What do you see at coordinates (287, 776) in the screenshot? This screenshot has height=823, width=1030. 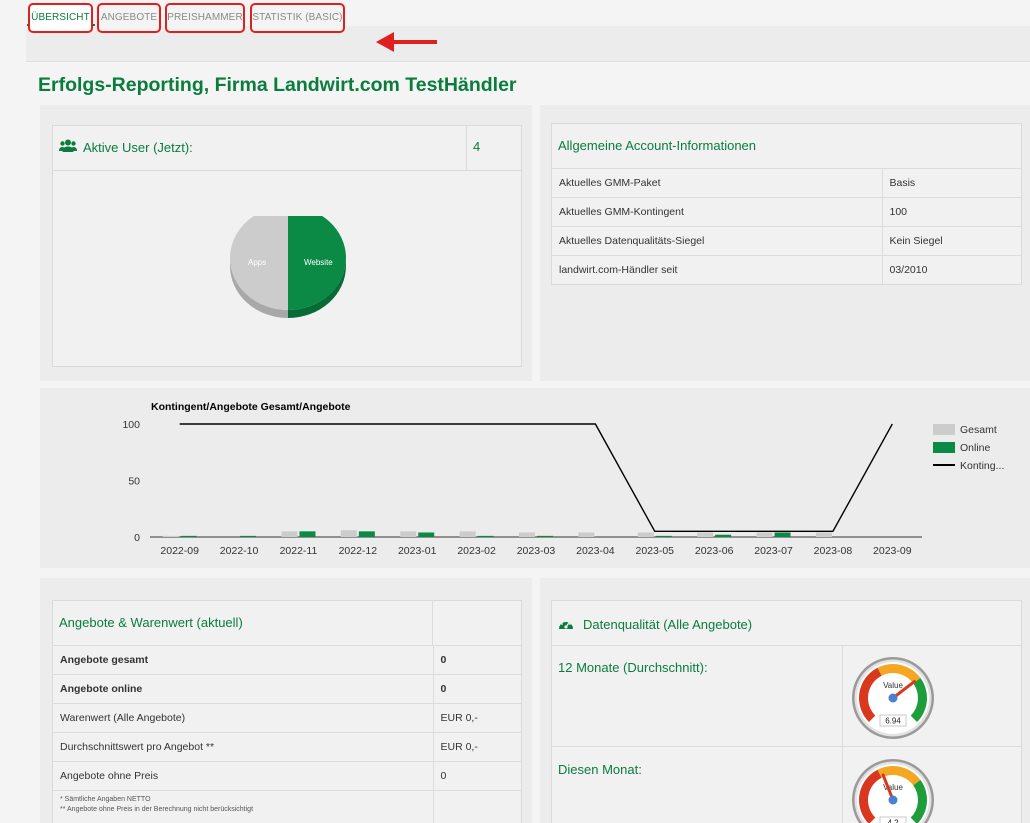 I see `table-row: Angebote ohne Preis 0` at bounding box center [287, 776].